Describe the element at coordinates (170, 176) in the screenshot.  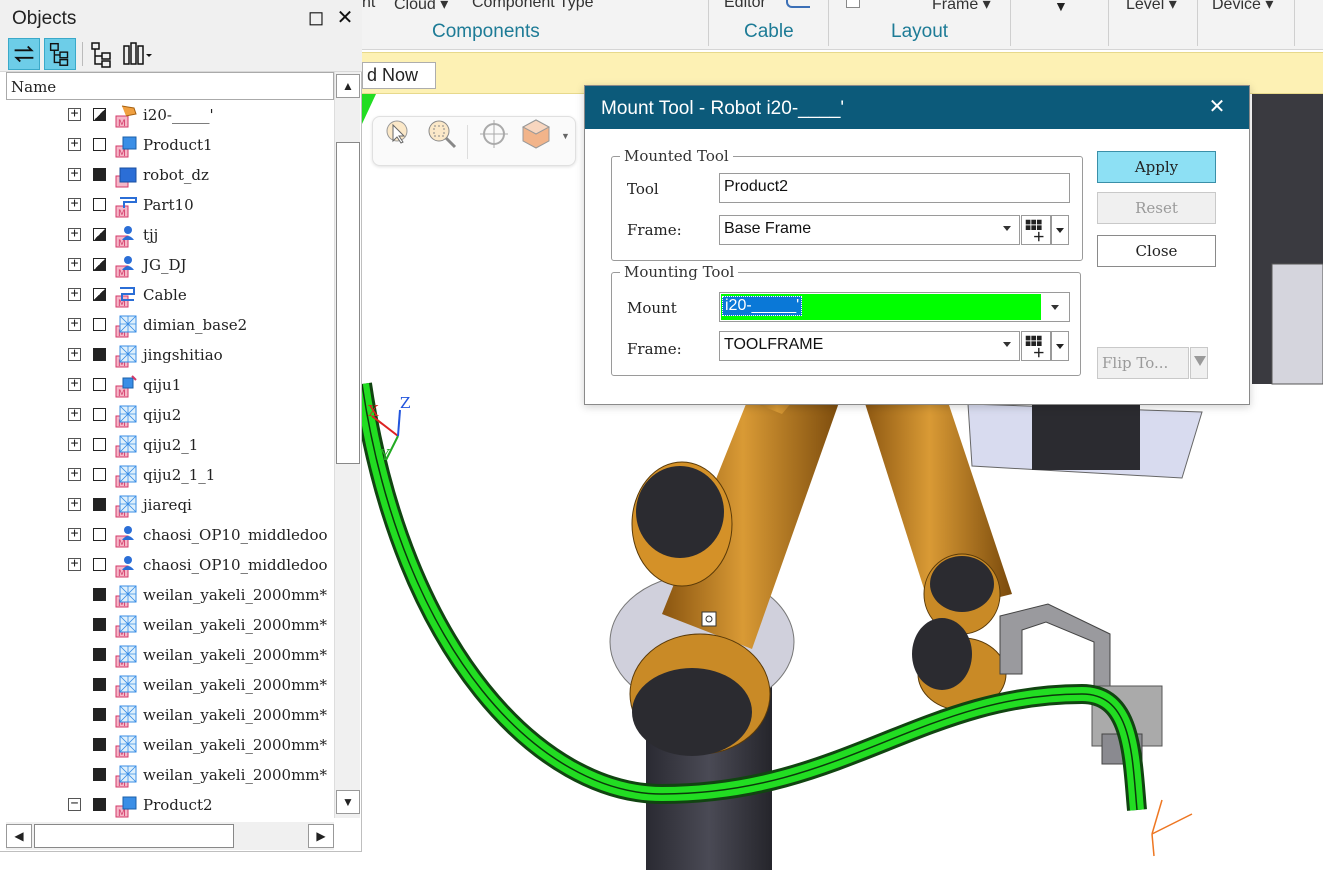
I see `tree-row: + robot_dz` at that location.